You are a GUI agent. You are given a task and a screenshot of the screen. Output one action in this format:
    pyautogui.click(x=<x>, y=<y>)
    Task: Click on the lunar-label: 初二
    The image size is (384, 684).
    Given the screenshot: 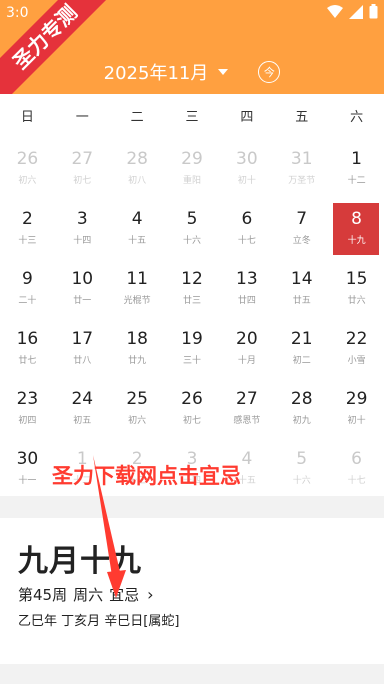 What is the action you would take?
    pyautogui.click(x=301, y=361)
    